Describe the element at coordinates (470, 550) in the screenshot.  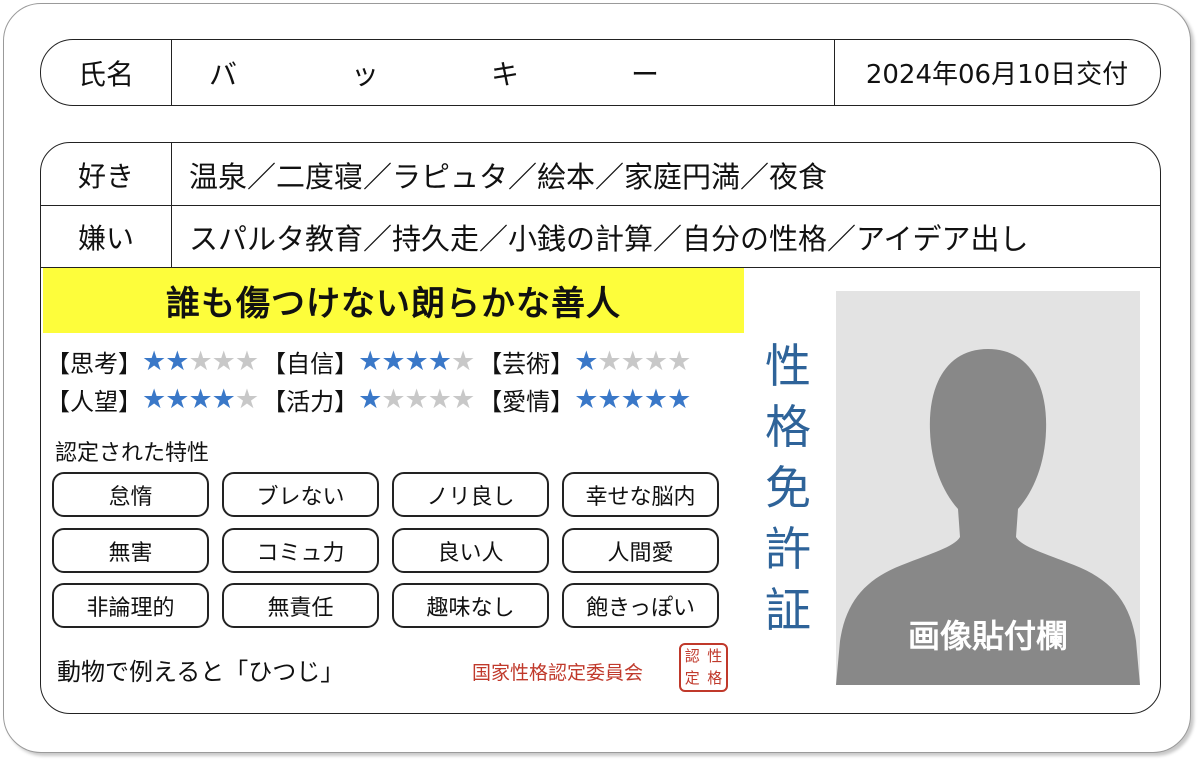
I see `trait-chip: 良い人` at that location.